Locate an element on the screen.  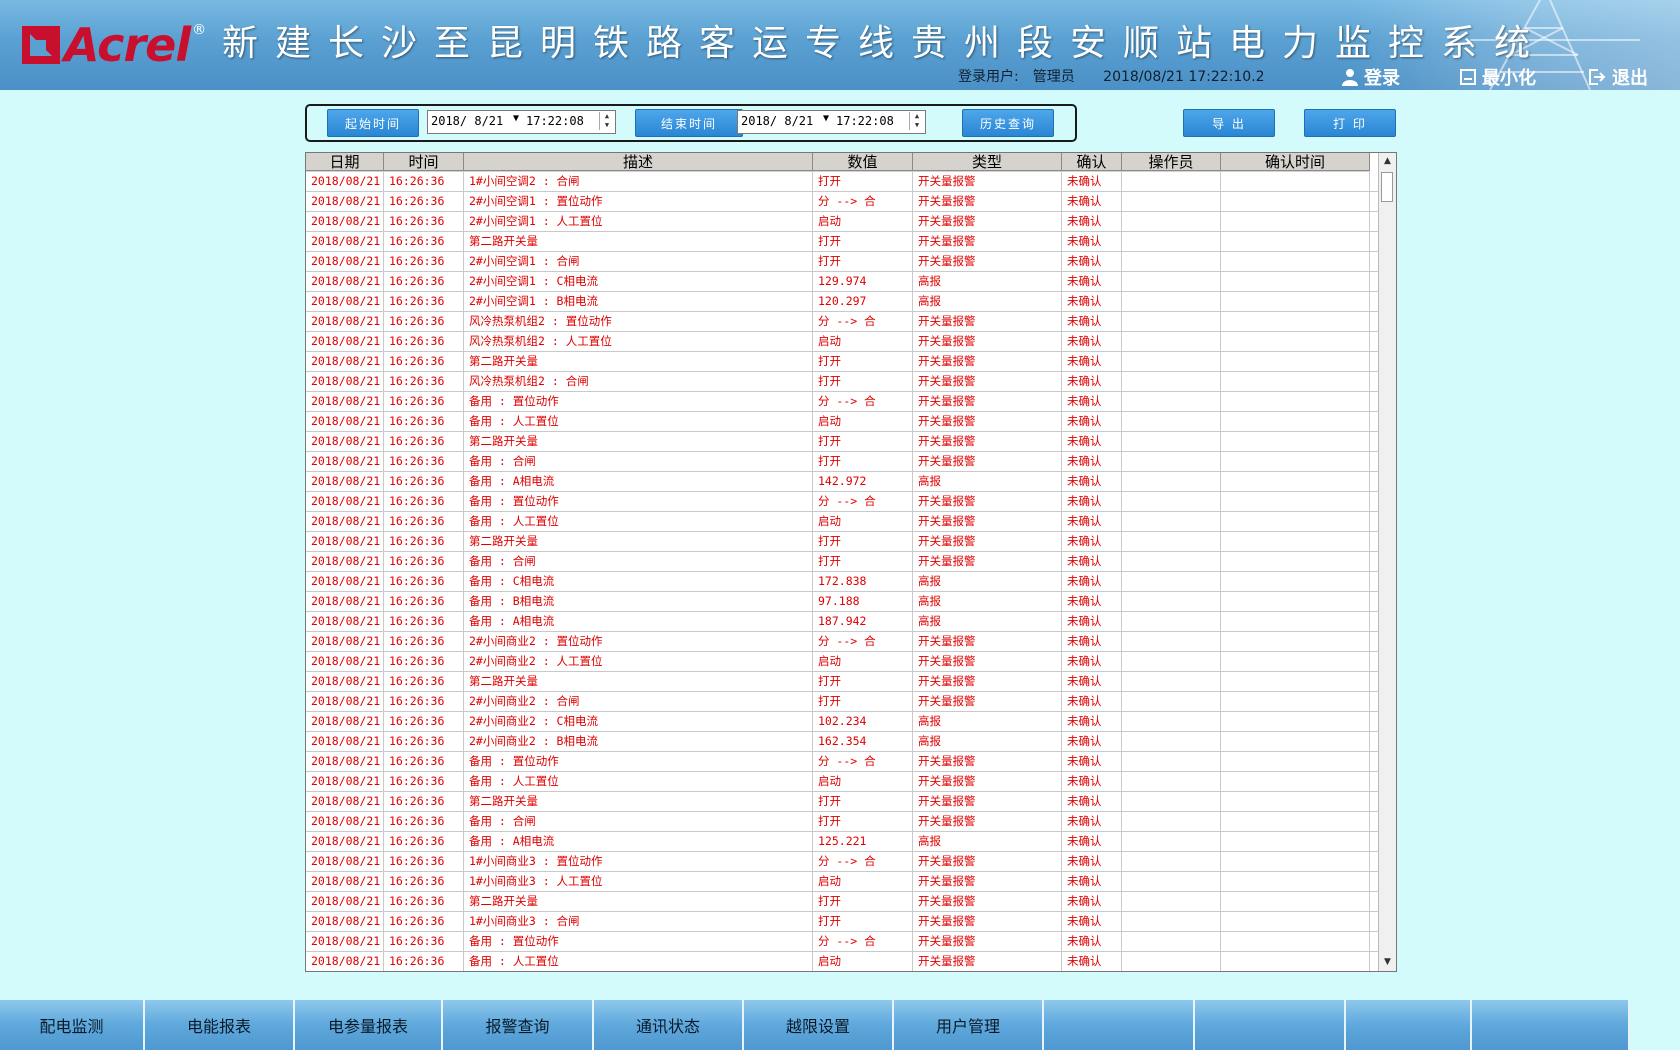
cell-description: 备用 : B相电流 is located at coordinates (638, 601).